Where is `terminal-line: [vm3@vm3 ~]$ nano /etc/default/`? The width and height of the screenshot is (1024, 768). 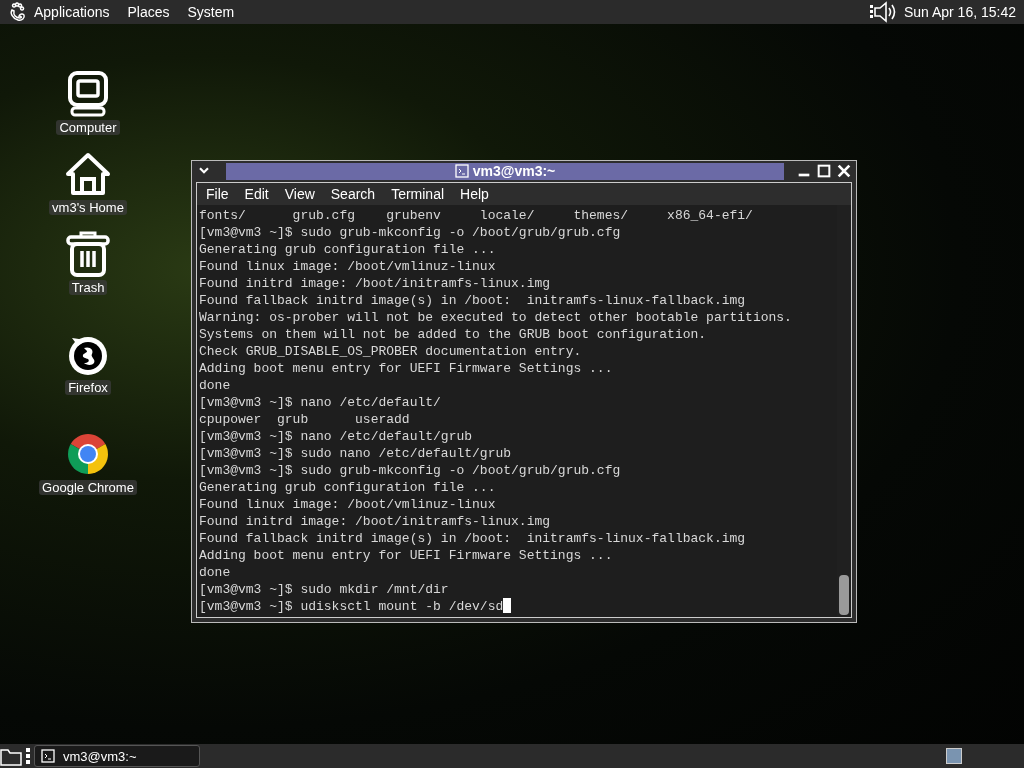 terminal-line: [vm3@vm3 ~]$ nano /etc/default/ is located at coordinates (320, 402).